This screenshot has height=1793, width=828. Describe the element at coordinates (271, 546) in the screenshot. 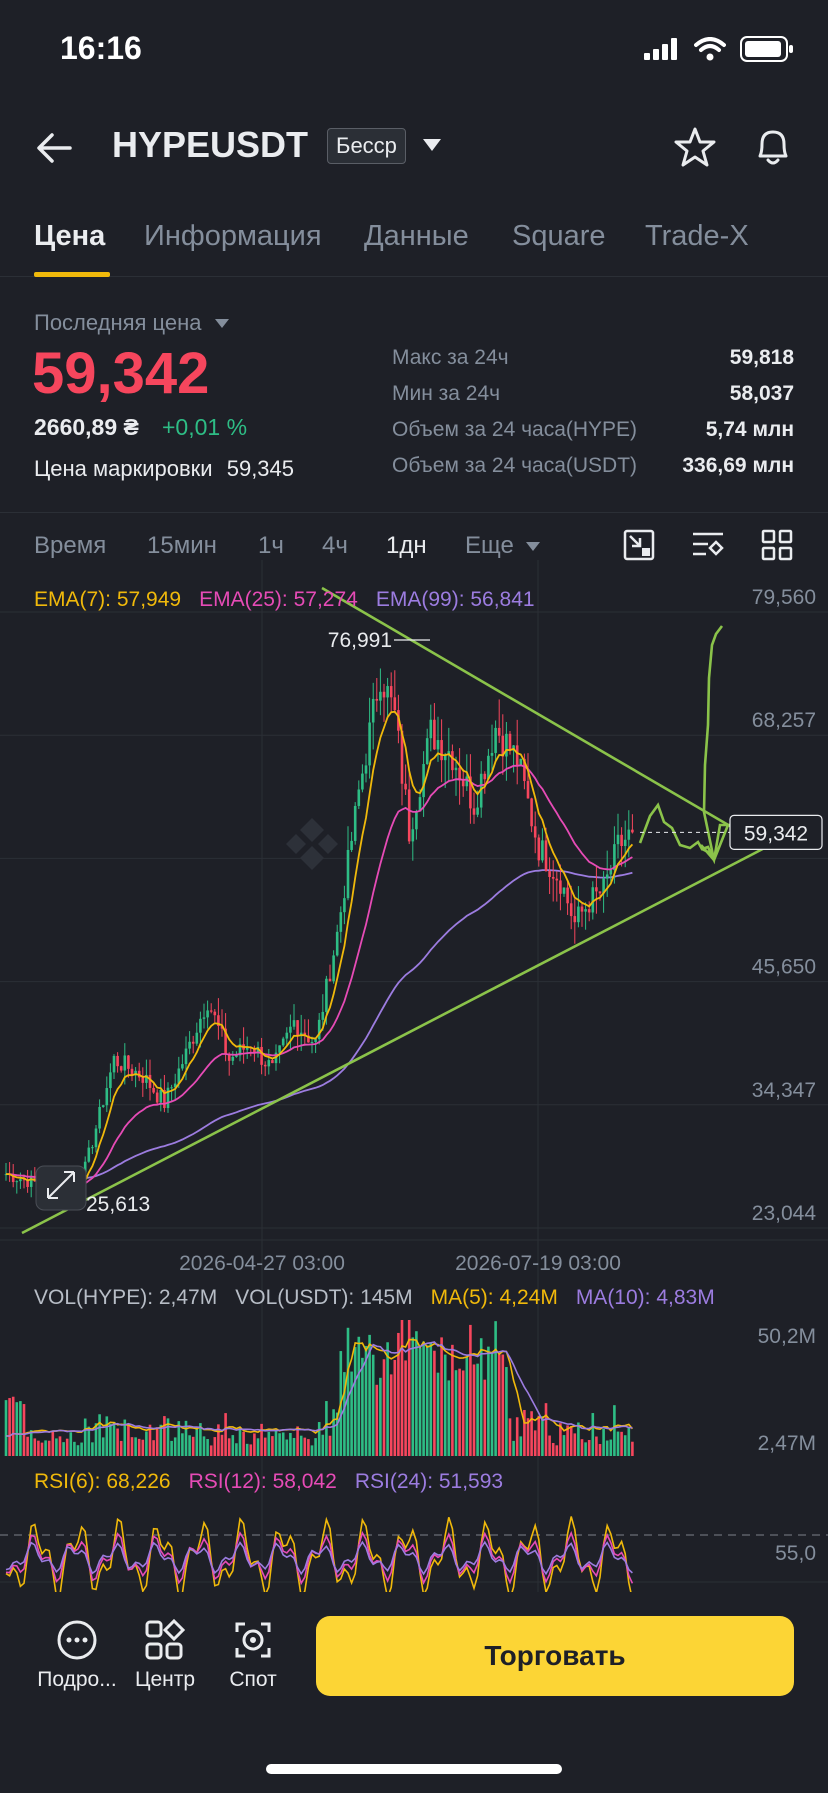

I see `tf-1h: 1ч` at that location.